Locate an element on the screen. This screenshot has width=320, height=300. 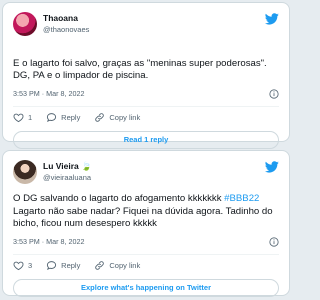
author-handle: @thaonovaes is located at coordinates (66, 29).